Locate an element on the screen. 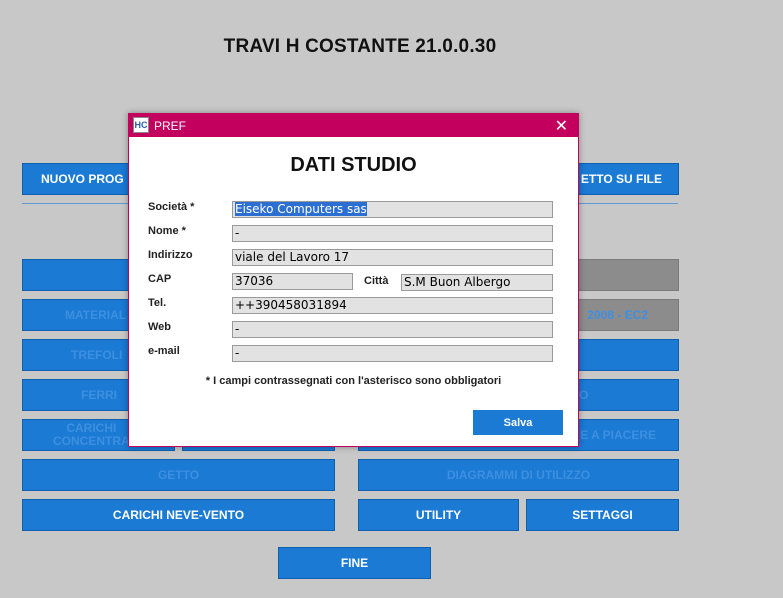 This screenshot has height=598, width=783. right-button-row4: O is located at coordinates (628, 395).